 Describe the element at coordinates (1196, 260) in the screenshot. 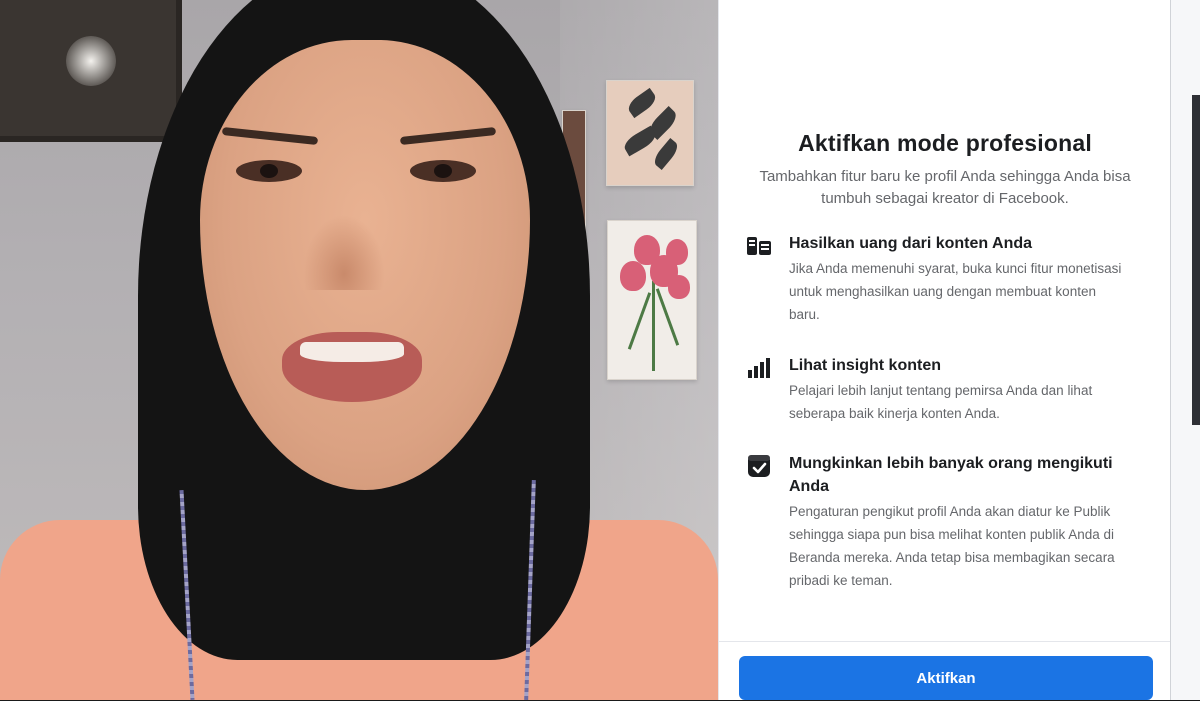

I see `background-panel-dark-edge` at that location.